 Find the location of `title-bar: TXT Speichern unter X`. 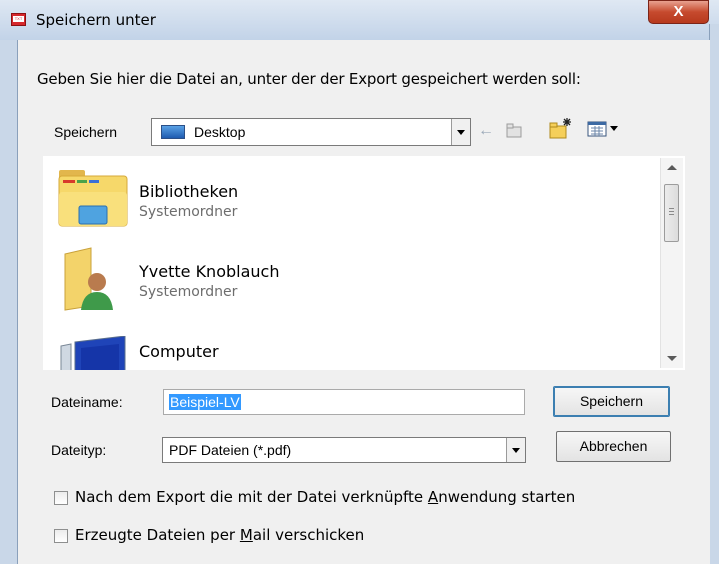

title-bar: TXT Speichern unter X is located at coordinates (359, 20).